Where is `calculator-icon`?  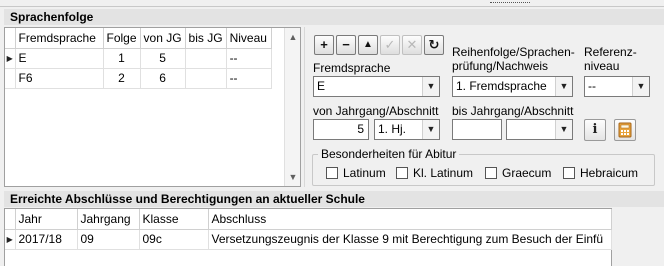 calculator-icon is located at coordinates (625, 130).